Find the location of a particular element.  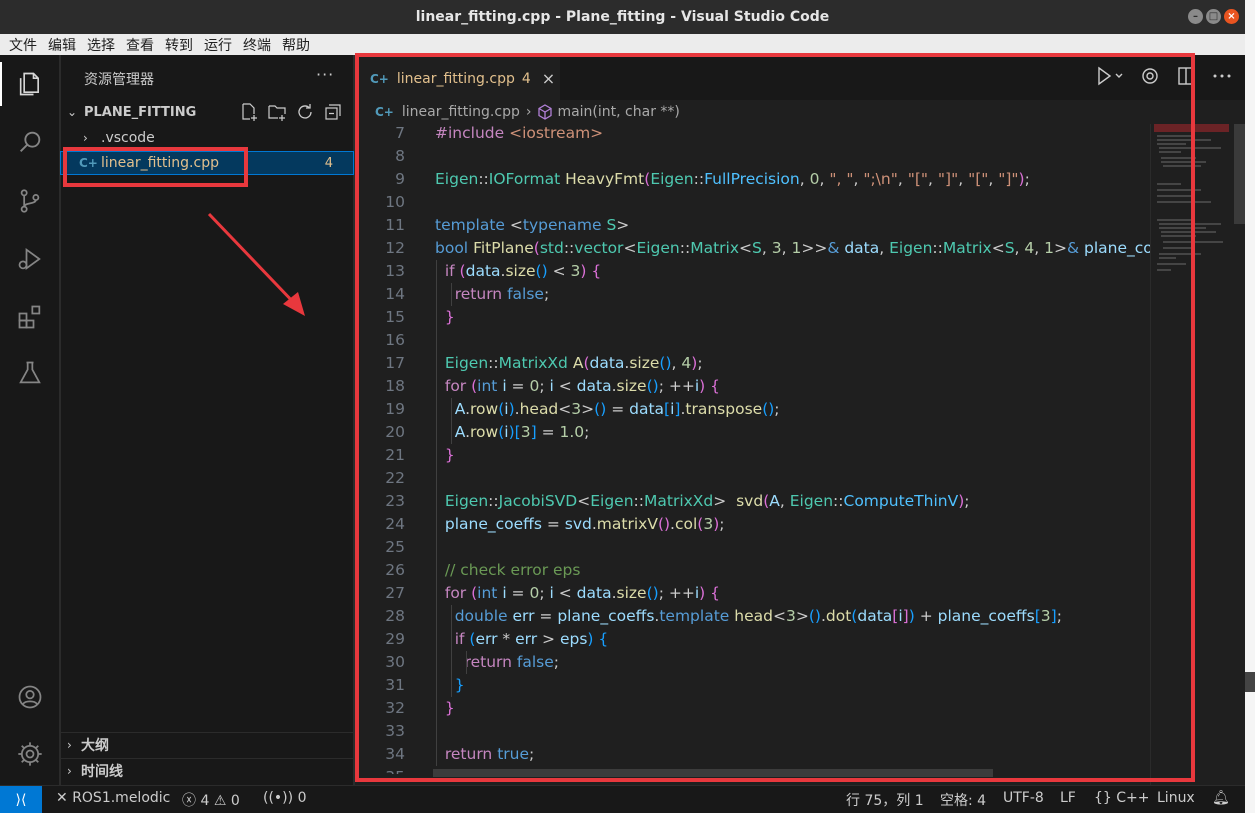

explorer-icon is located at coordinates (30, 84).